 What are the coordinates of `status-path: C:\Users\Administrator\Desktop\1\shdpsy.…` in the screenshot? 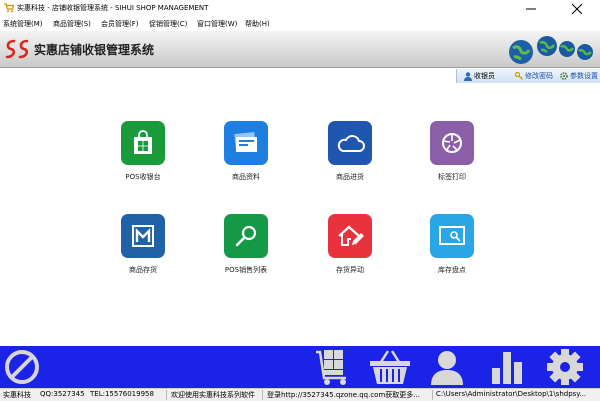 It's located at (511, 394).